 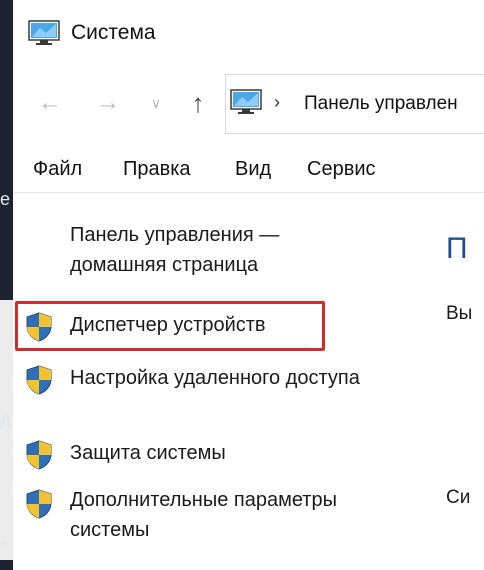 I want to click on menu-bar: Файл Правка Вид Сервис, so click(x=248, y=171).